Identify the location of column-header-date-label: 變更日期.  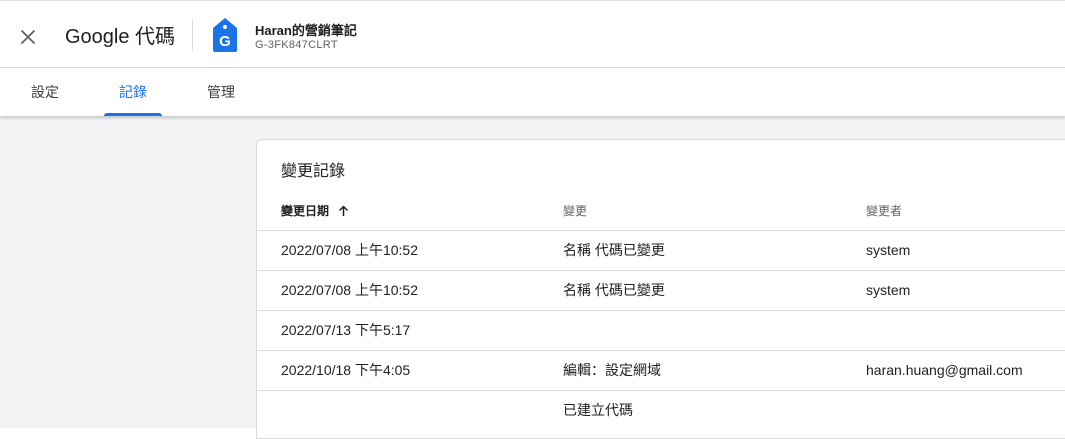
(305, 211).